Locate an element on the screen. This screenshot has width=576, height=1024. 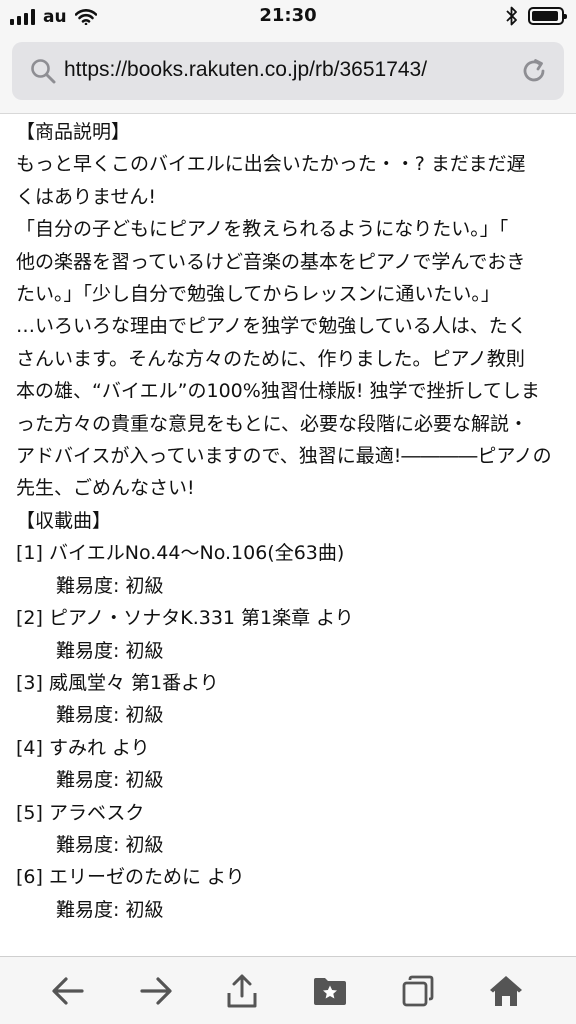
description-line: 「自分の子どもにピアノを教えられるようになりたい。」「 is located at coordinates (262, 229).